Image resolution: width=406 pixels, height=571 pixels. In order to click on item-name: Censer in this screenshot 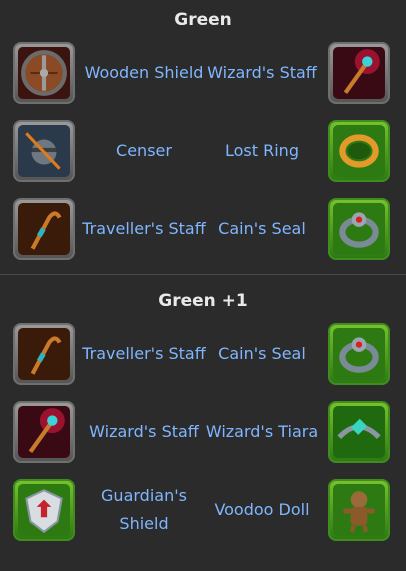, I will do `click(144, 150)`.